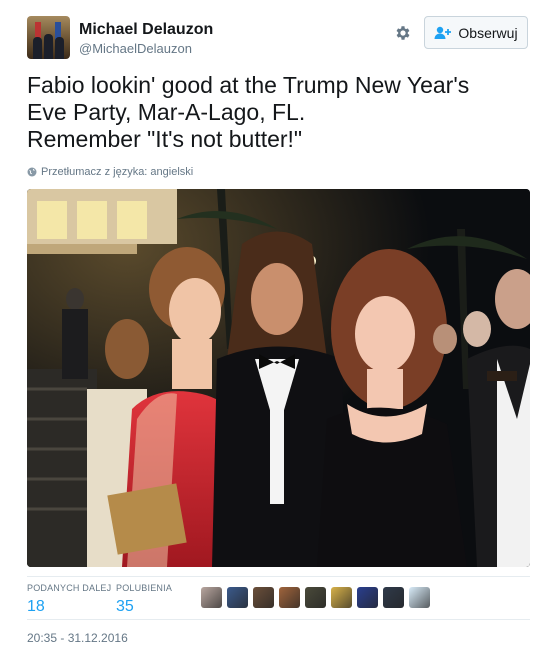 This screenshot has width=555, height=652. What do you see at coordinates (77, 638) in the screenshot?
I see `tweet-timestamp: 20:35 - 31.12.2016` at bounding box center [77, 638].